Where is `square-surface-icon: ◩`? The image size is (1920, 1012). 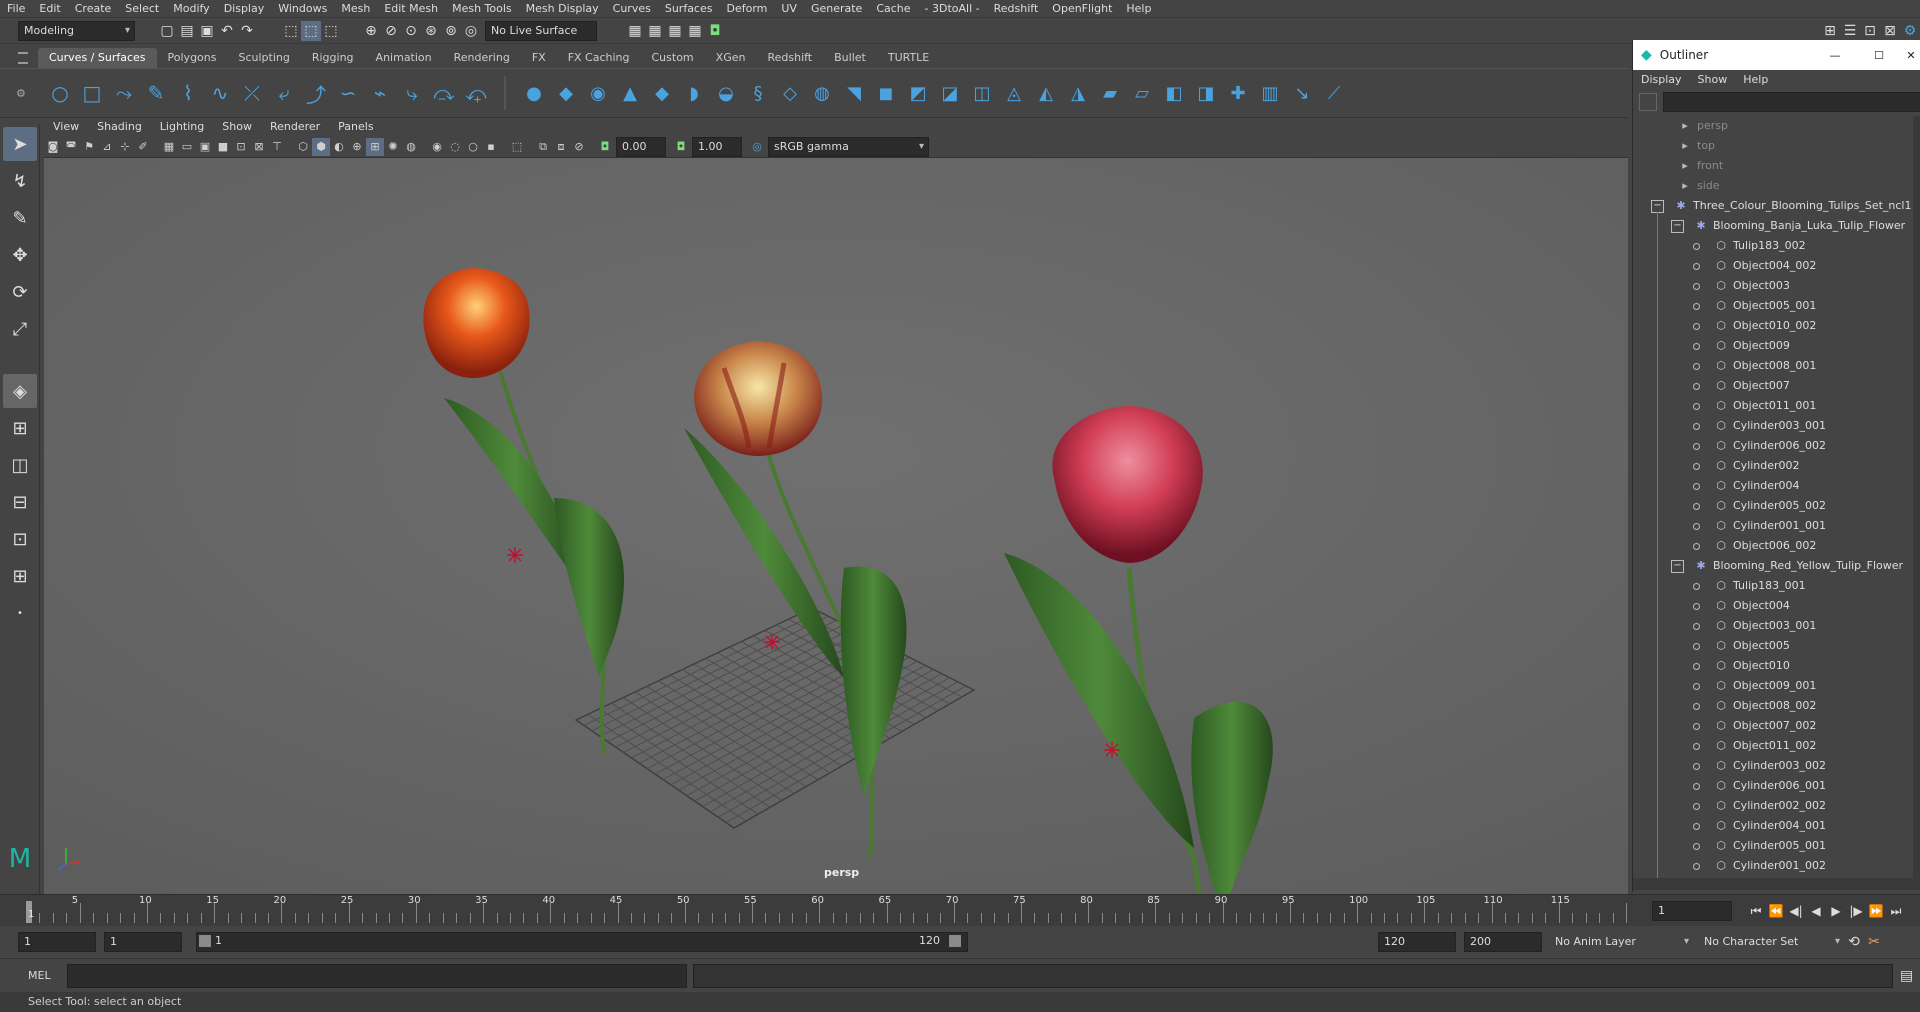
square-surface-icon: ◩ is located at coordinates (918, 93).